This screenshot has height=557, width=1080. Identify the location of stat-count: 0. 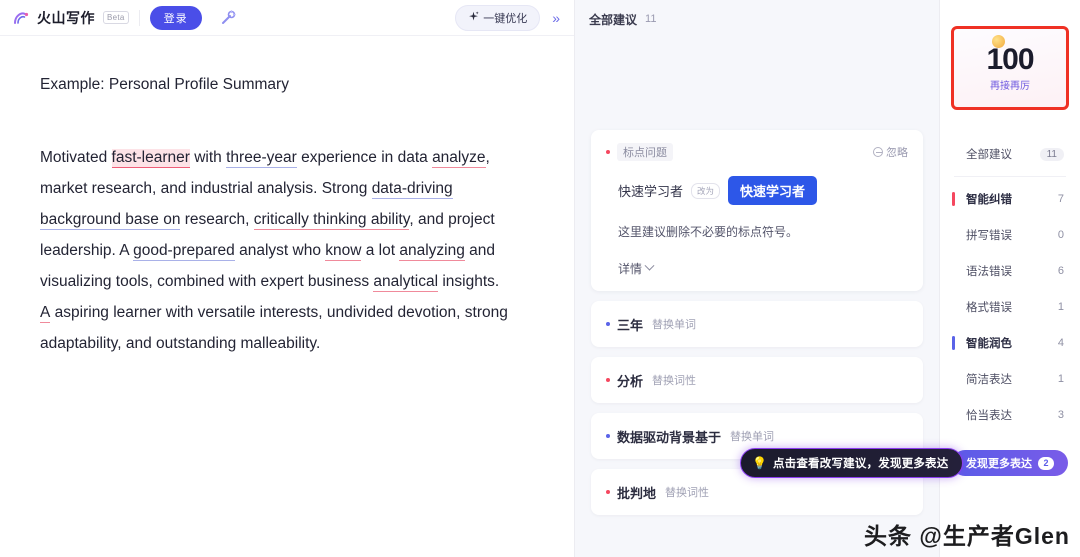
(1060, 235).